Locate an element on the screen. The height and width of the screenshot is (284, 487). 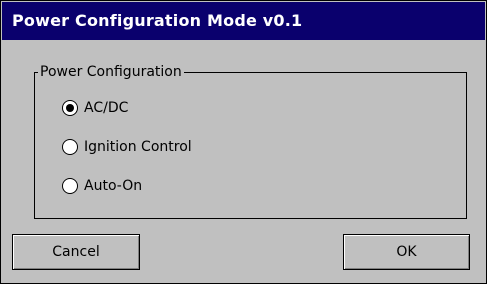
radio-checked-icon is located at coordinates (70, 108).